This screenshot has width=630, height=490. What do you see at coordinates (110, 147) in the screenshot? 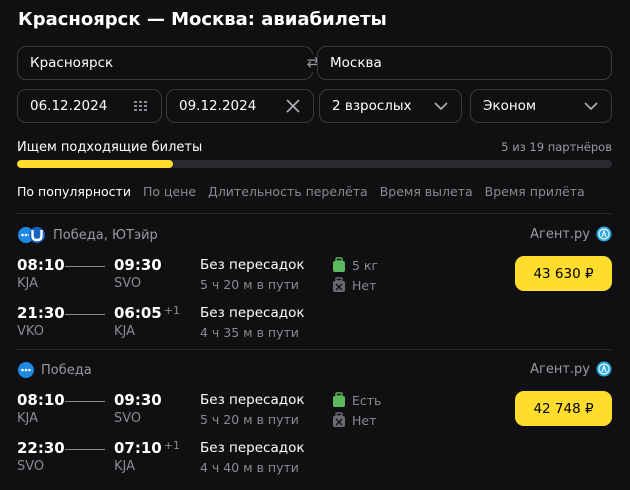
I see `progress-label: Ищем подходящие билеты` at bounding box center [110, 147].